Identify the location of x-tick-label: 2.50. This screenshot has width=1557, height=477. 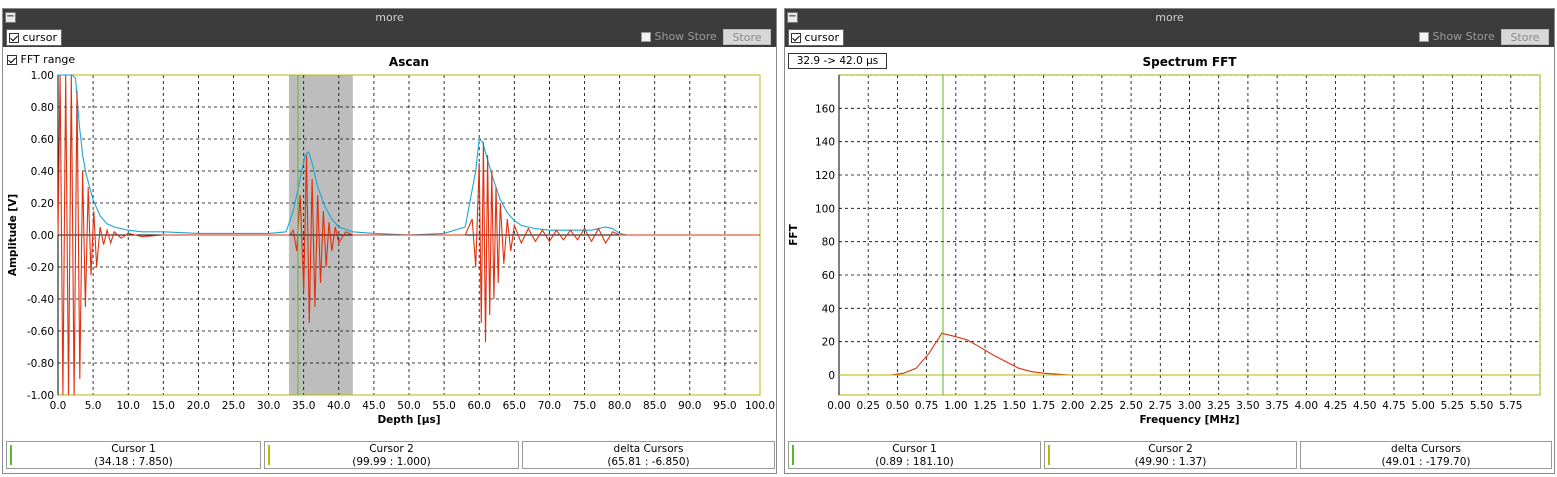
(1130, 406).